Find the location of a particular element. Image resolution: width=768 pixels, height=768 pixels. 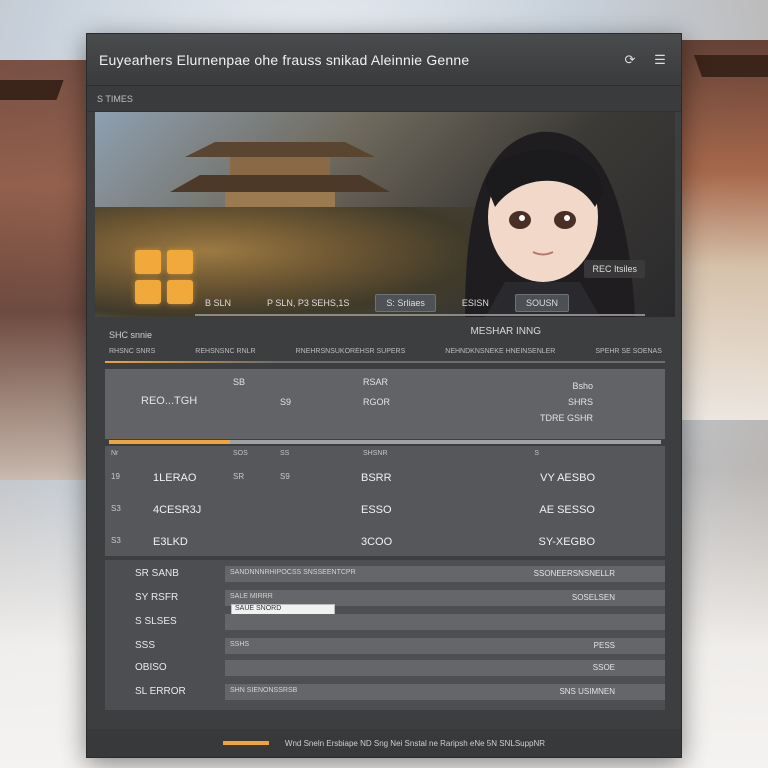

list-item-mid: SALE MIRRR is located at coordinates (251, 596).